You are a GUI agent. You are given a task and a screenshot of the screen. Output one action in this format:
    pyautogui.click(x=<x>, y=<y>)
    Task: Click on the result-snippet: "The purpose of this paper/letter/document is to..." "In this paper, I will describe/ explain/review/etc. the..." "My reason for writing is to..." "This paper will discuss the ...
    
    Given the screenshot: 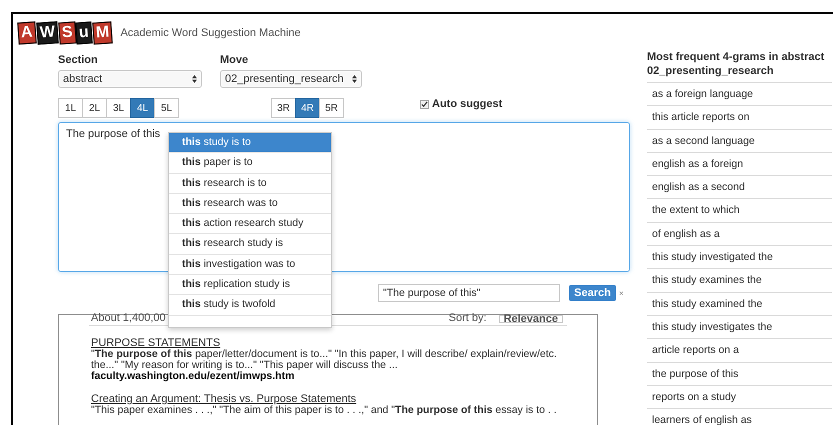 What is the action you would take?
    pyautogui.click(x=324, y=360)
    